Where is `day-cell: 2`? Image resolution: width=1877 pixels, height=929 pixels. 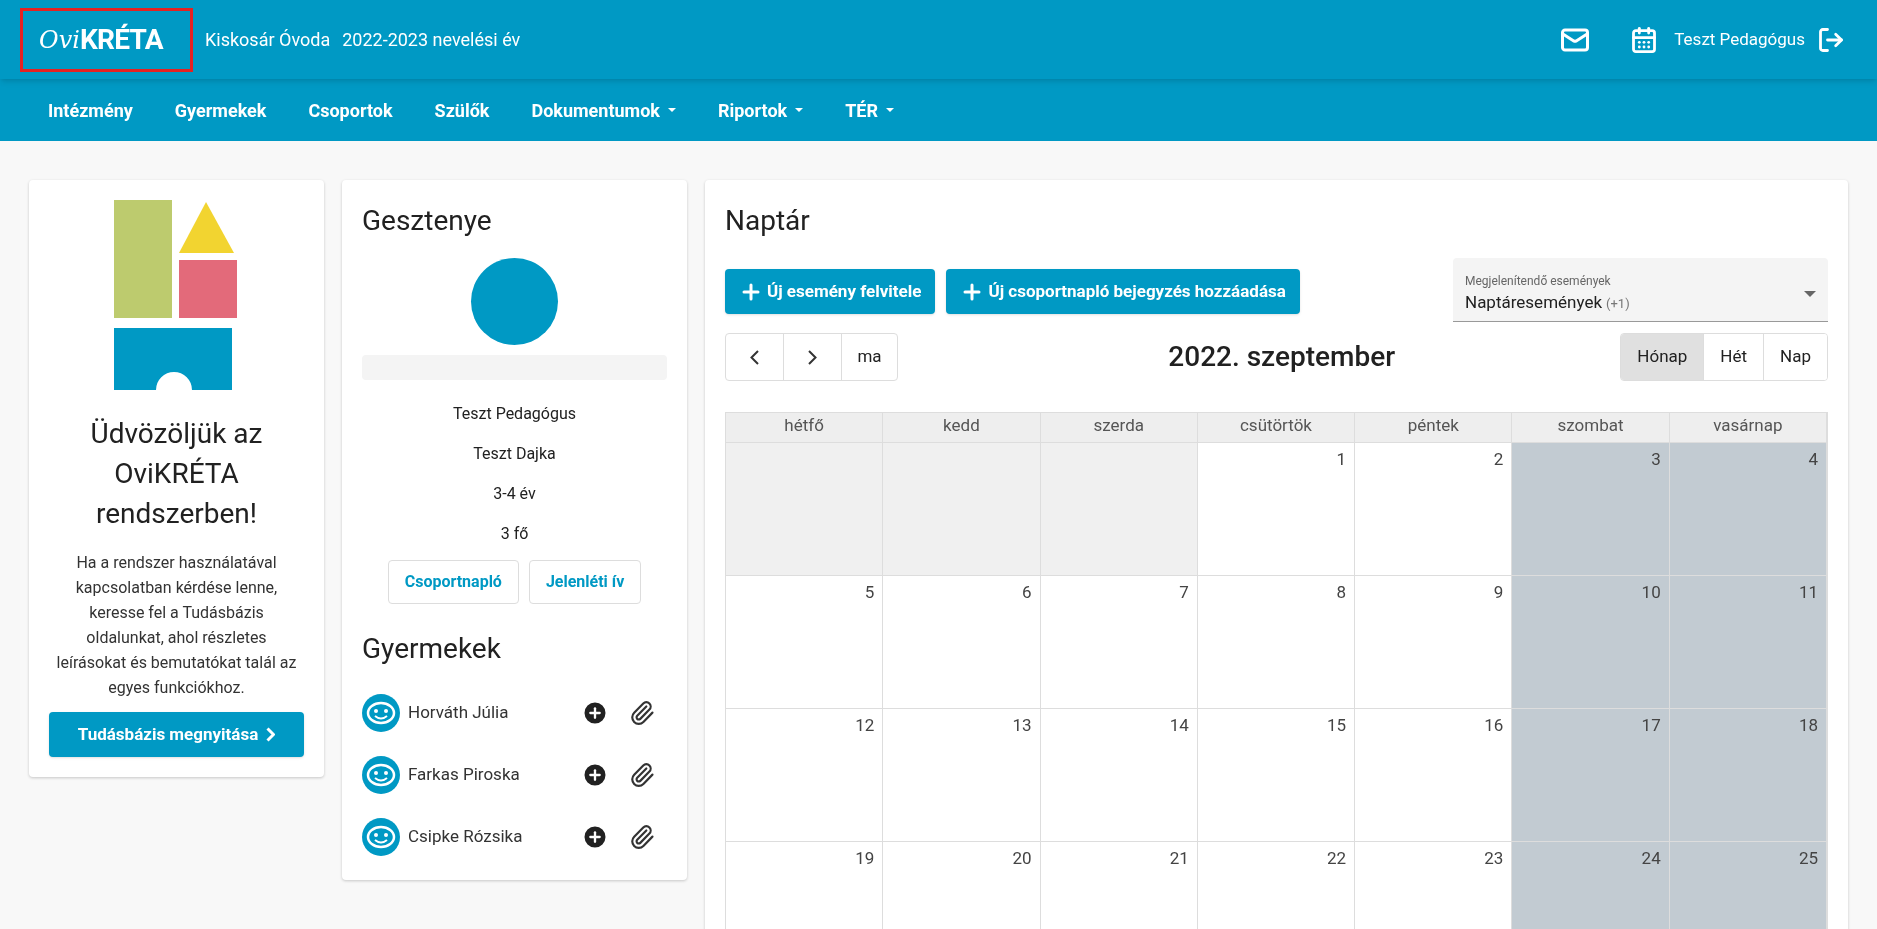
day-cell: 2 is located at coordinates (1434, 509).